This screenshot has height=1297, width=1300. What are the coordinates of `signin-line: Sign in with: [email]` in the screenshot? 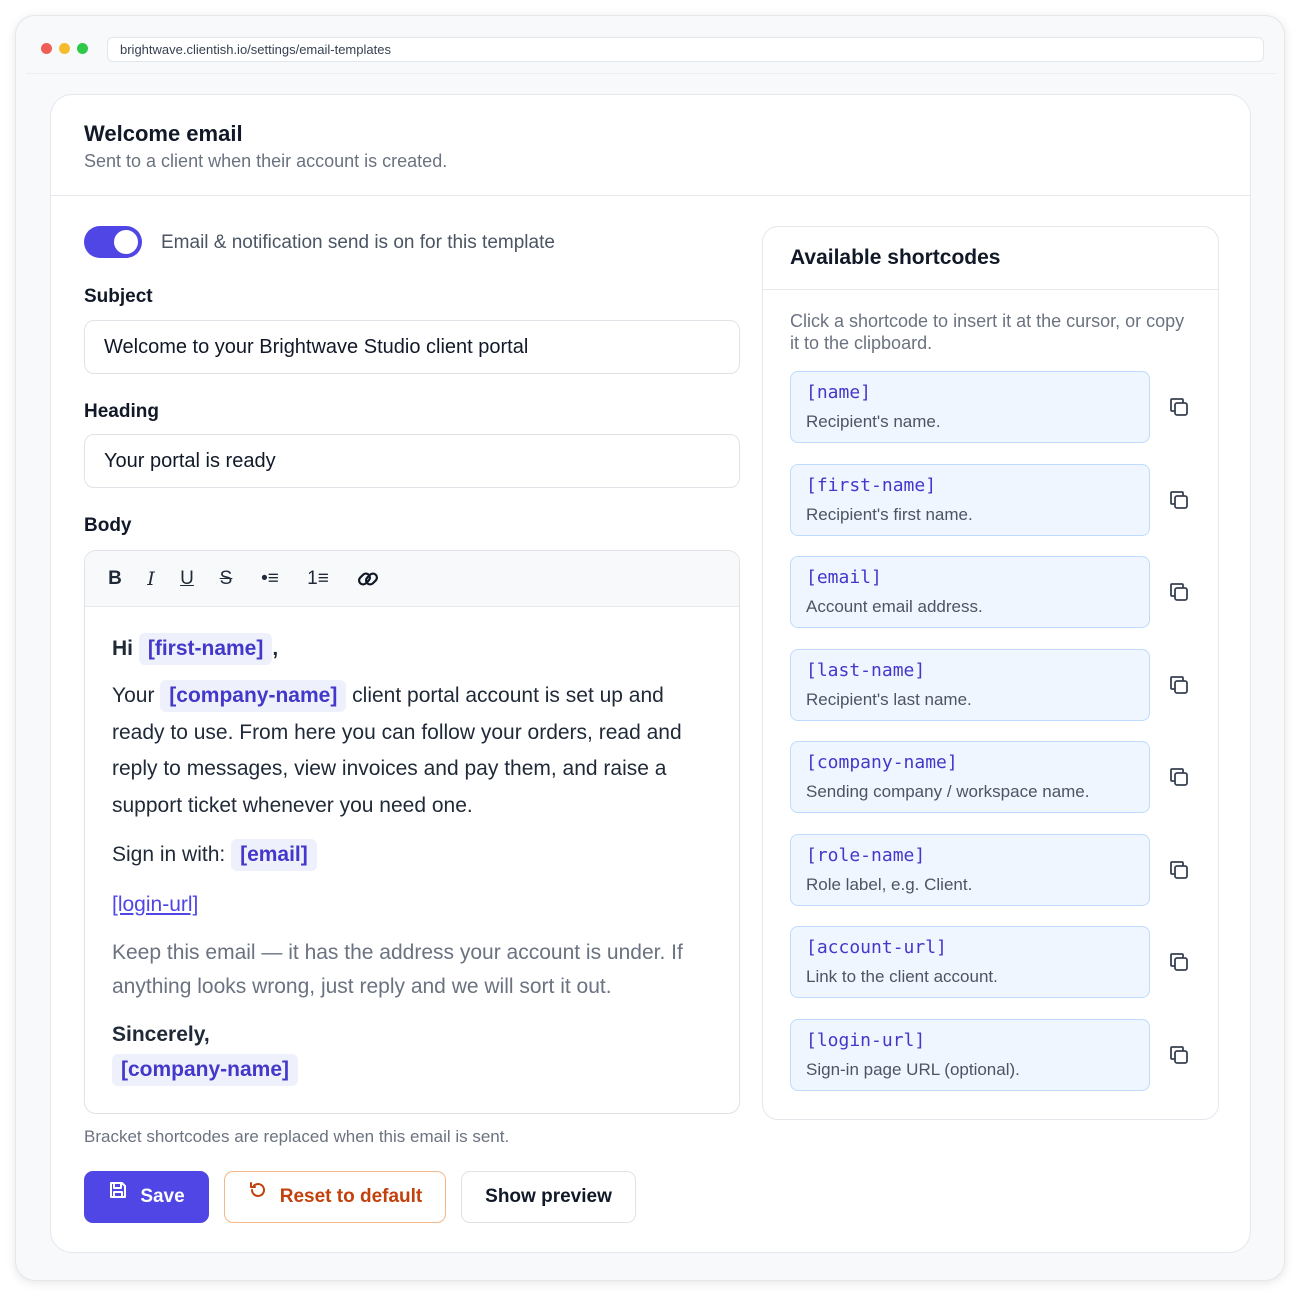 It's located at (412, 855).